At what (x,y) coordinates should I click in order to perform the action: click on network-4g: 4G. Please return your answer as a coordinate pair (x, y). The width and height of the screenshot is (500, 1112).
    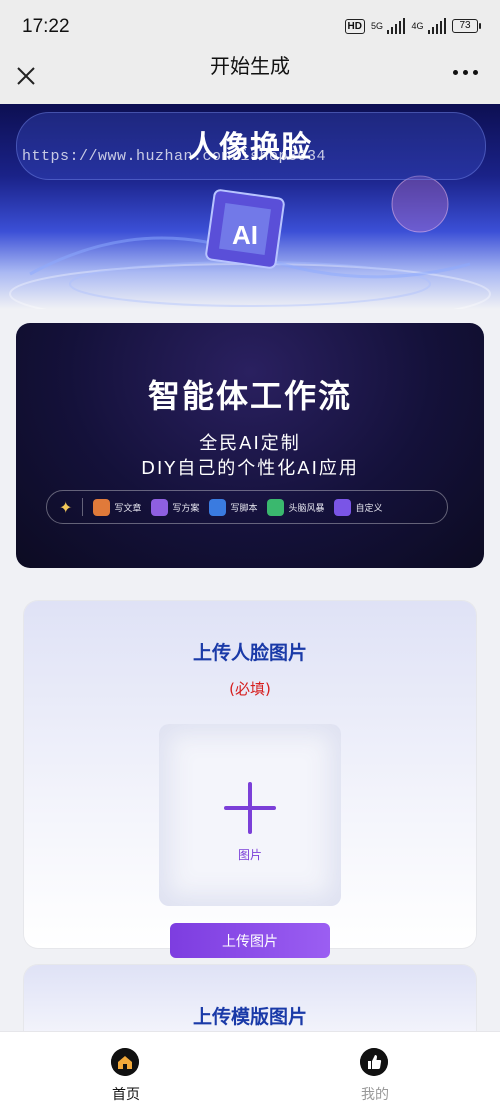
    Looking at the image, I should click on (417, 25).